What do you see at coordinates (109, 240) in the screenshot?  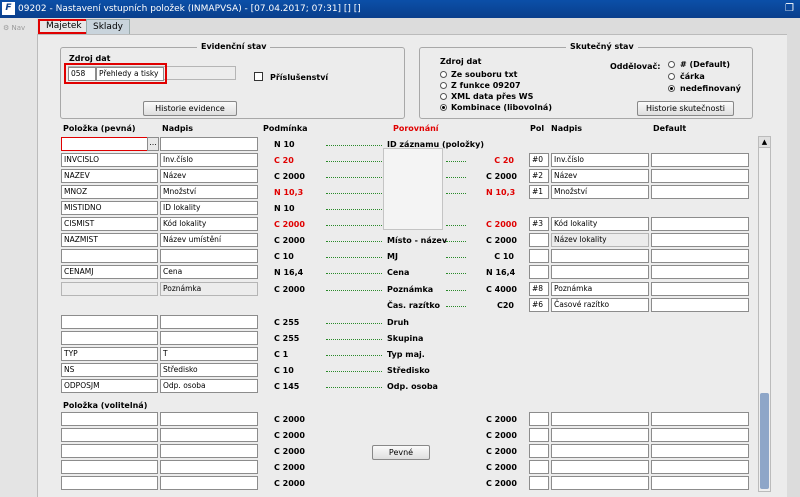 I see `polozka-field: NAZMIST` at bounding box center [109, 240].